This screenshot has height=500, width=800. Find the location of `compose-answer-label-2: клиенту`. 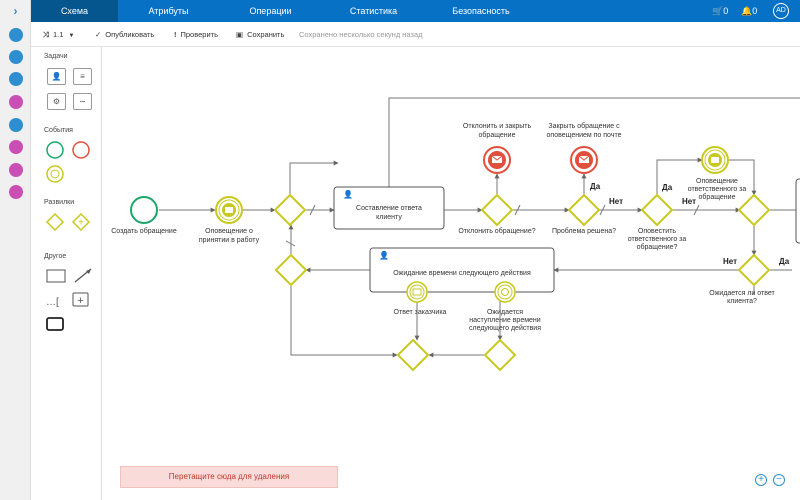

compose-answer-label-2: клиенту is located at coordinates (389, 217).